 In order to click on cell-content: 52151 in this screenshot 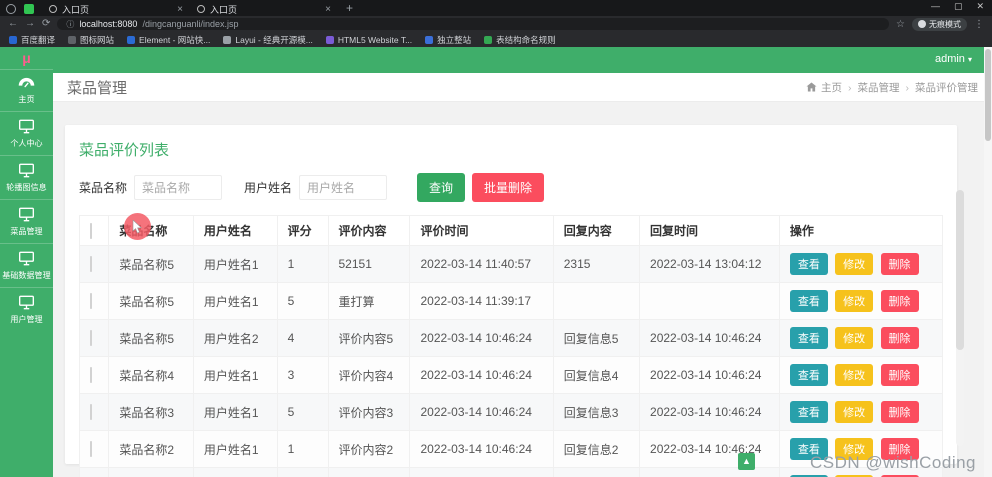, I will do `click(369, 264)`.